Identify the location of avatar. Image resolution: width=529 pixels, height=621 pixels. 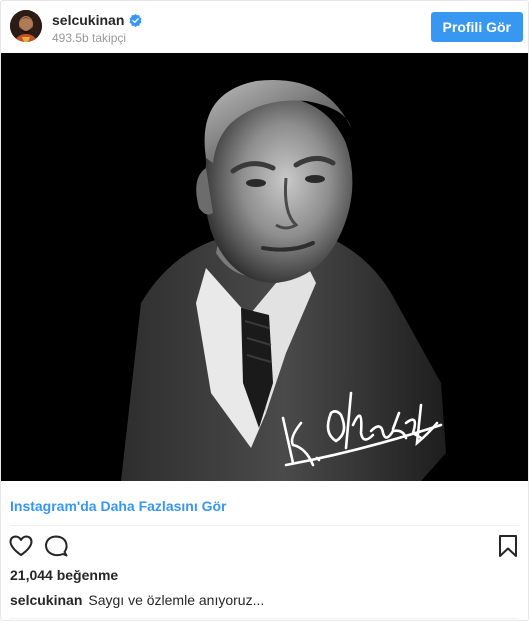
(26, 26).